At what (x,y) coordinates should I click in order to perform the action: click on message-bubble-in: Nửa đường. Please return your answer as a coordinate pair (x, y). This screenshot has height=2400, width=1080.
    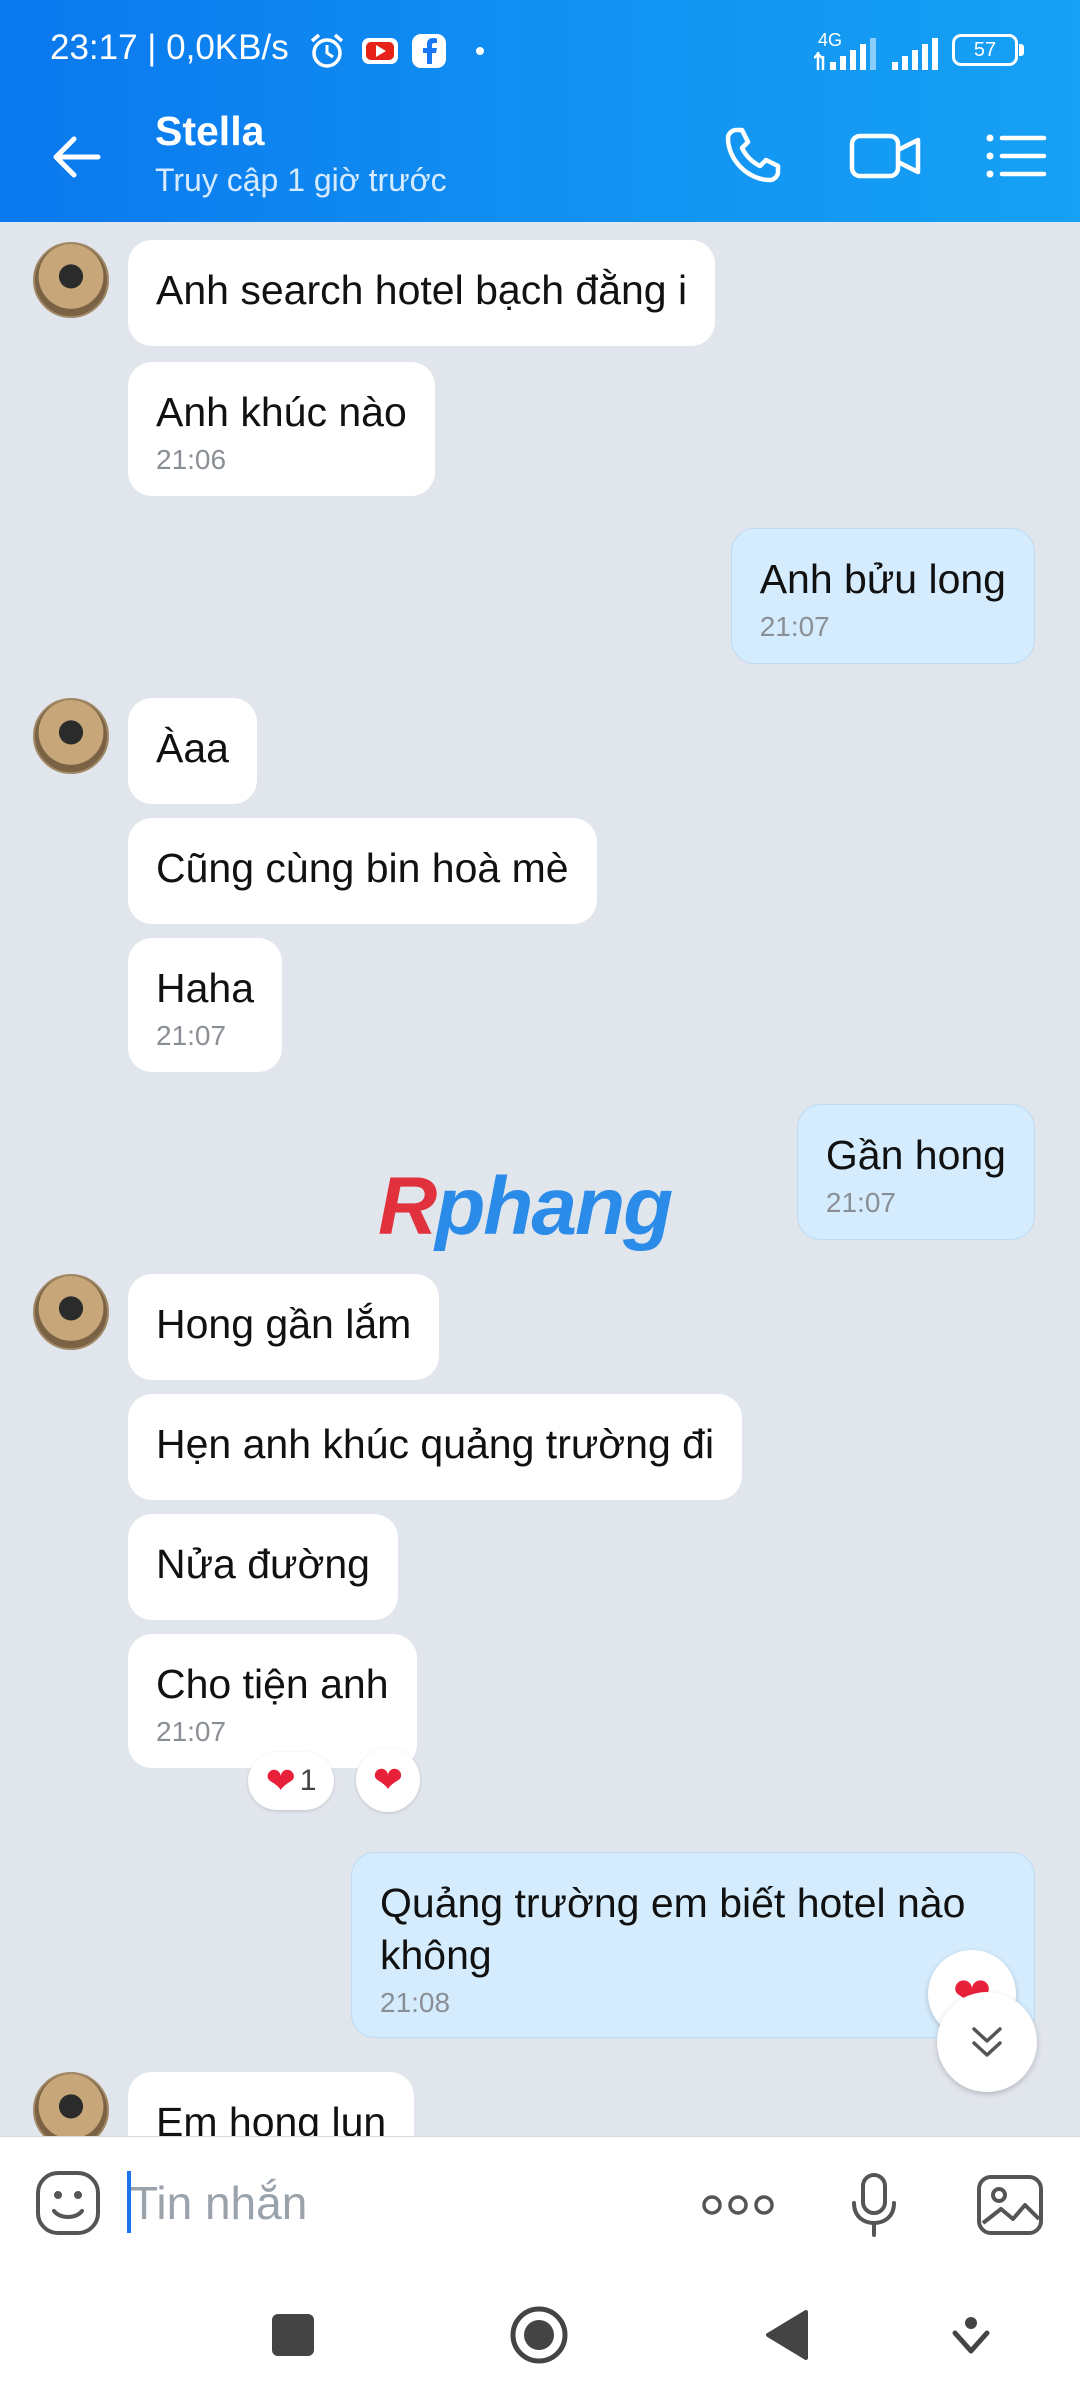
    Looking at the image, I should click on (263, 1567).